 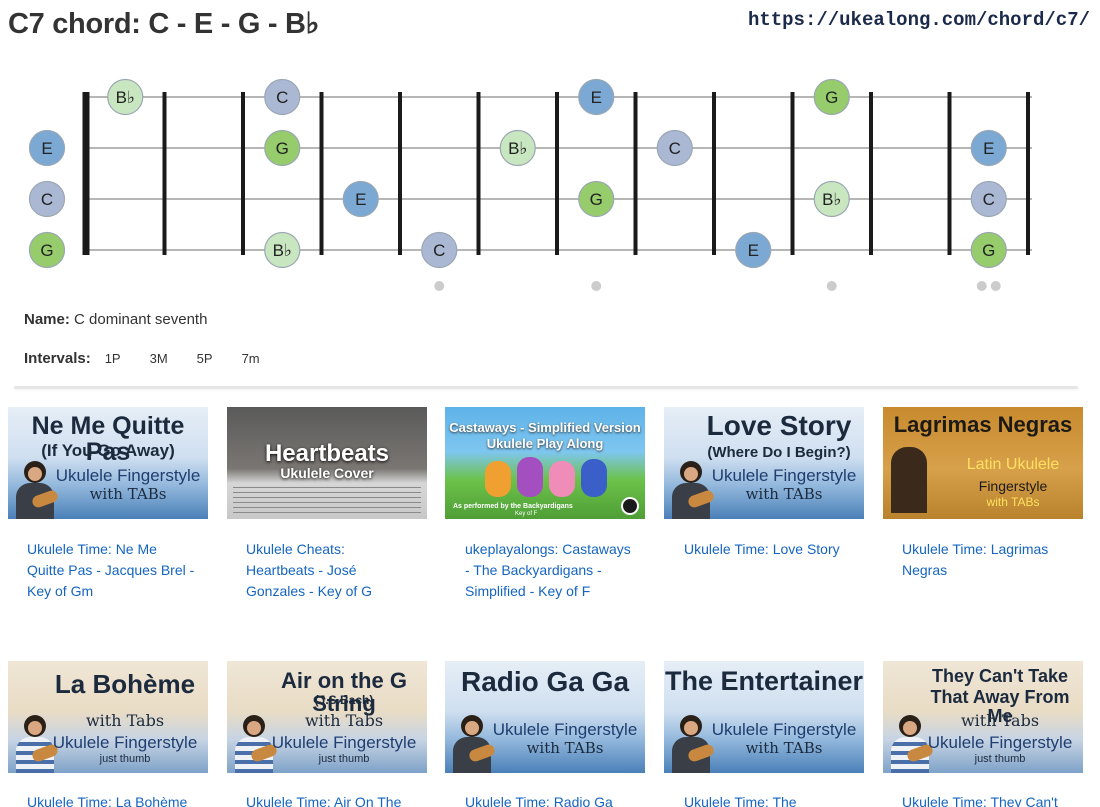 What do you see at coordinates (526, 514) in the screenshot?
I see `thumb-line: Key of F` at bounding box center [526, 514].